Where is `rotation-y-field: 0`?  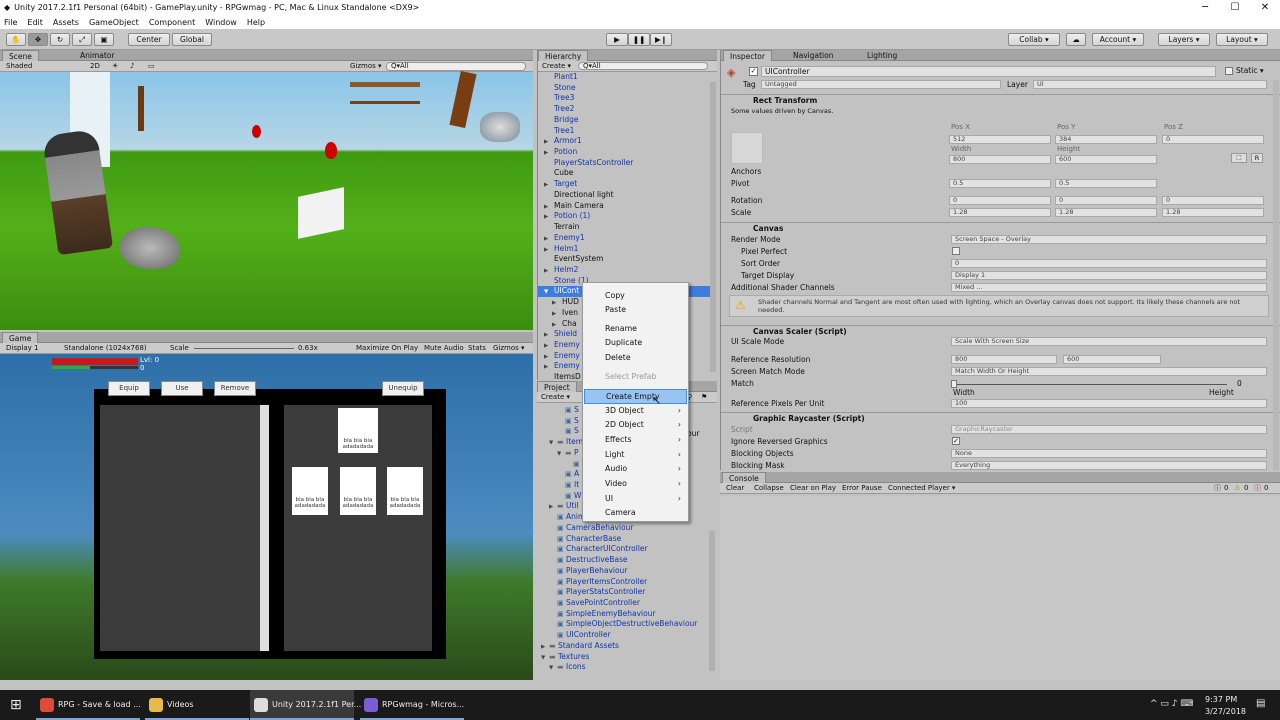
rotation-y-field: 0 is located at coordinates (1106, 200).